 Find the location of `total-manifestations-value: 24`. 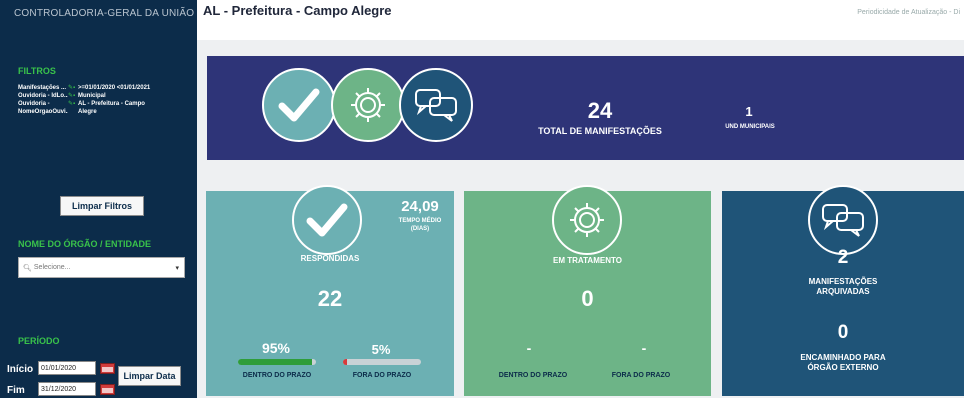

total-manifestations-value: 24 is located at coordinates (600, 110).